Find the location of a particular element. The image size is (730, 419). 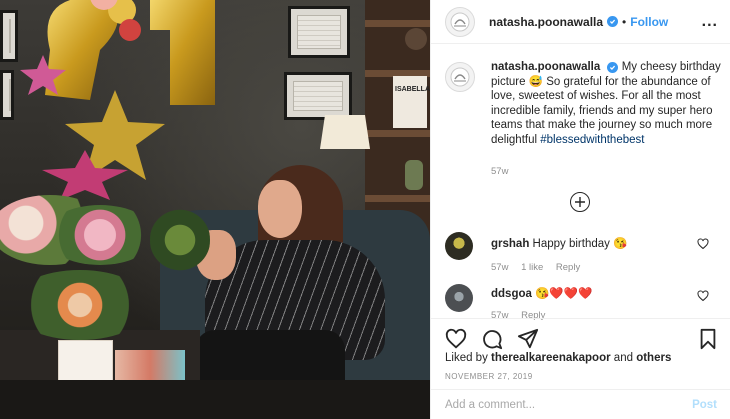

follow-button: Follow is located at coordinates (649, 22).